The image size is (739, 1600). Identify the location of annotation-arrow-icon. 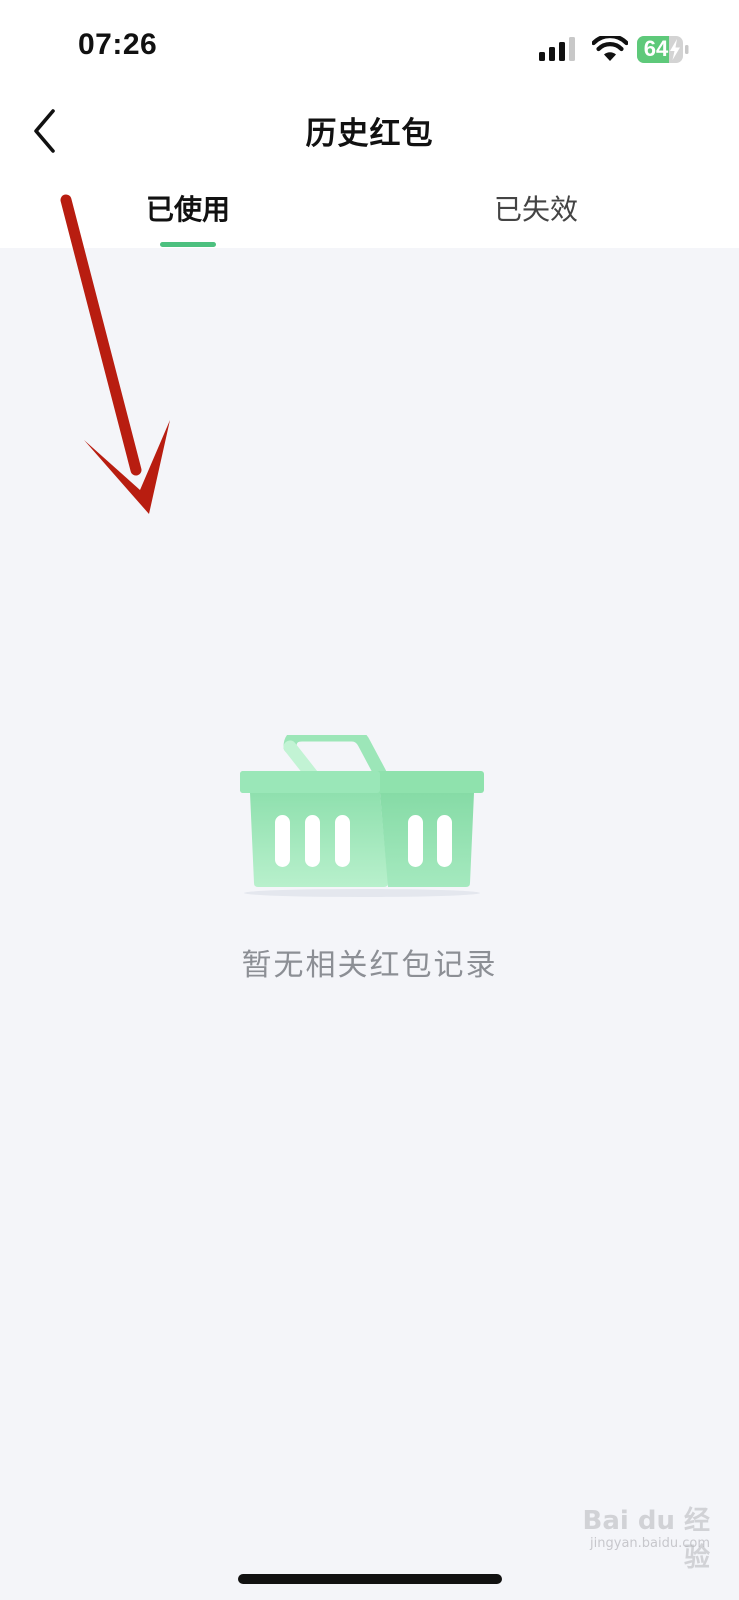
(115, 354).